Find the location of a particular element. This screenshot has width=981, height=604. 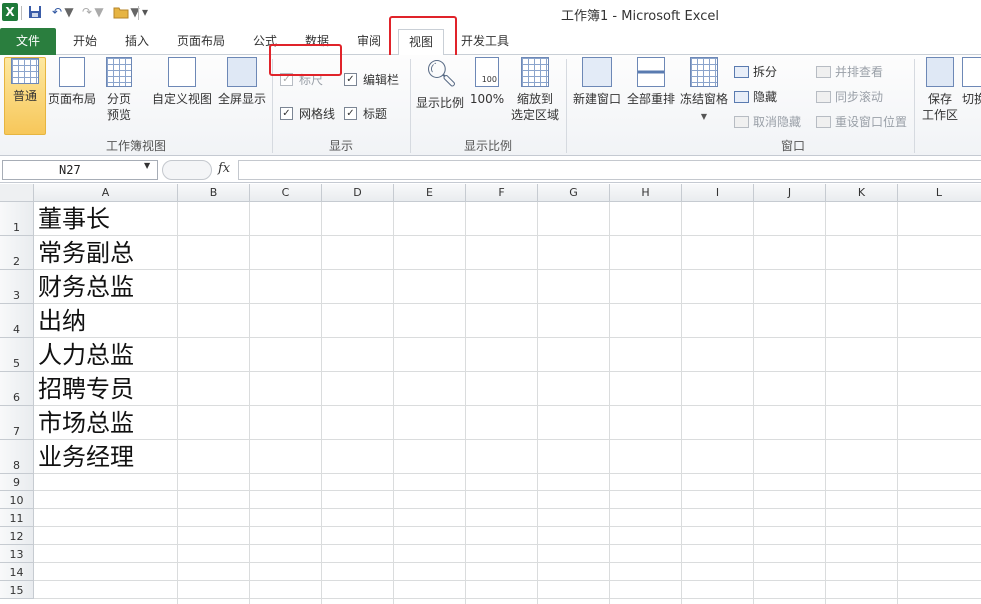

cell-a1: 董事长 is located at coordinates (74, 219).